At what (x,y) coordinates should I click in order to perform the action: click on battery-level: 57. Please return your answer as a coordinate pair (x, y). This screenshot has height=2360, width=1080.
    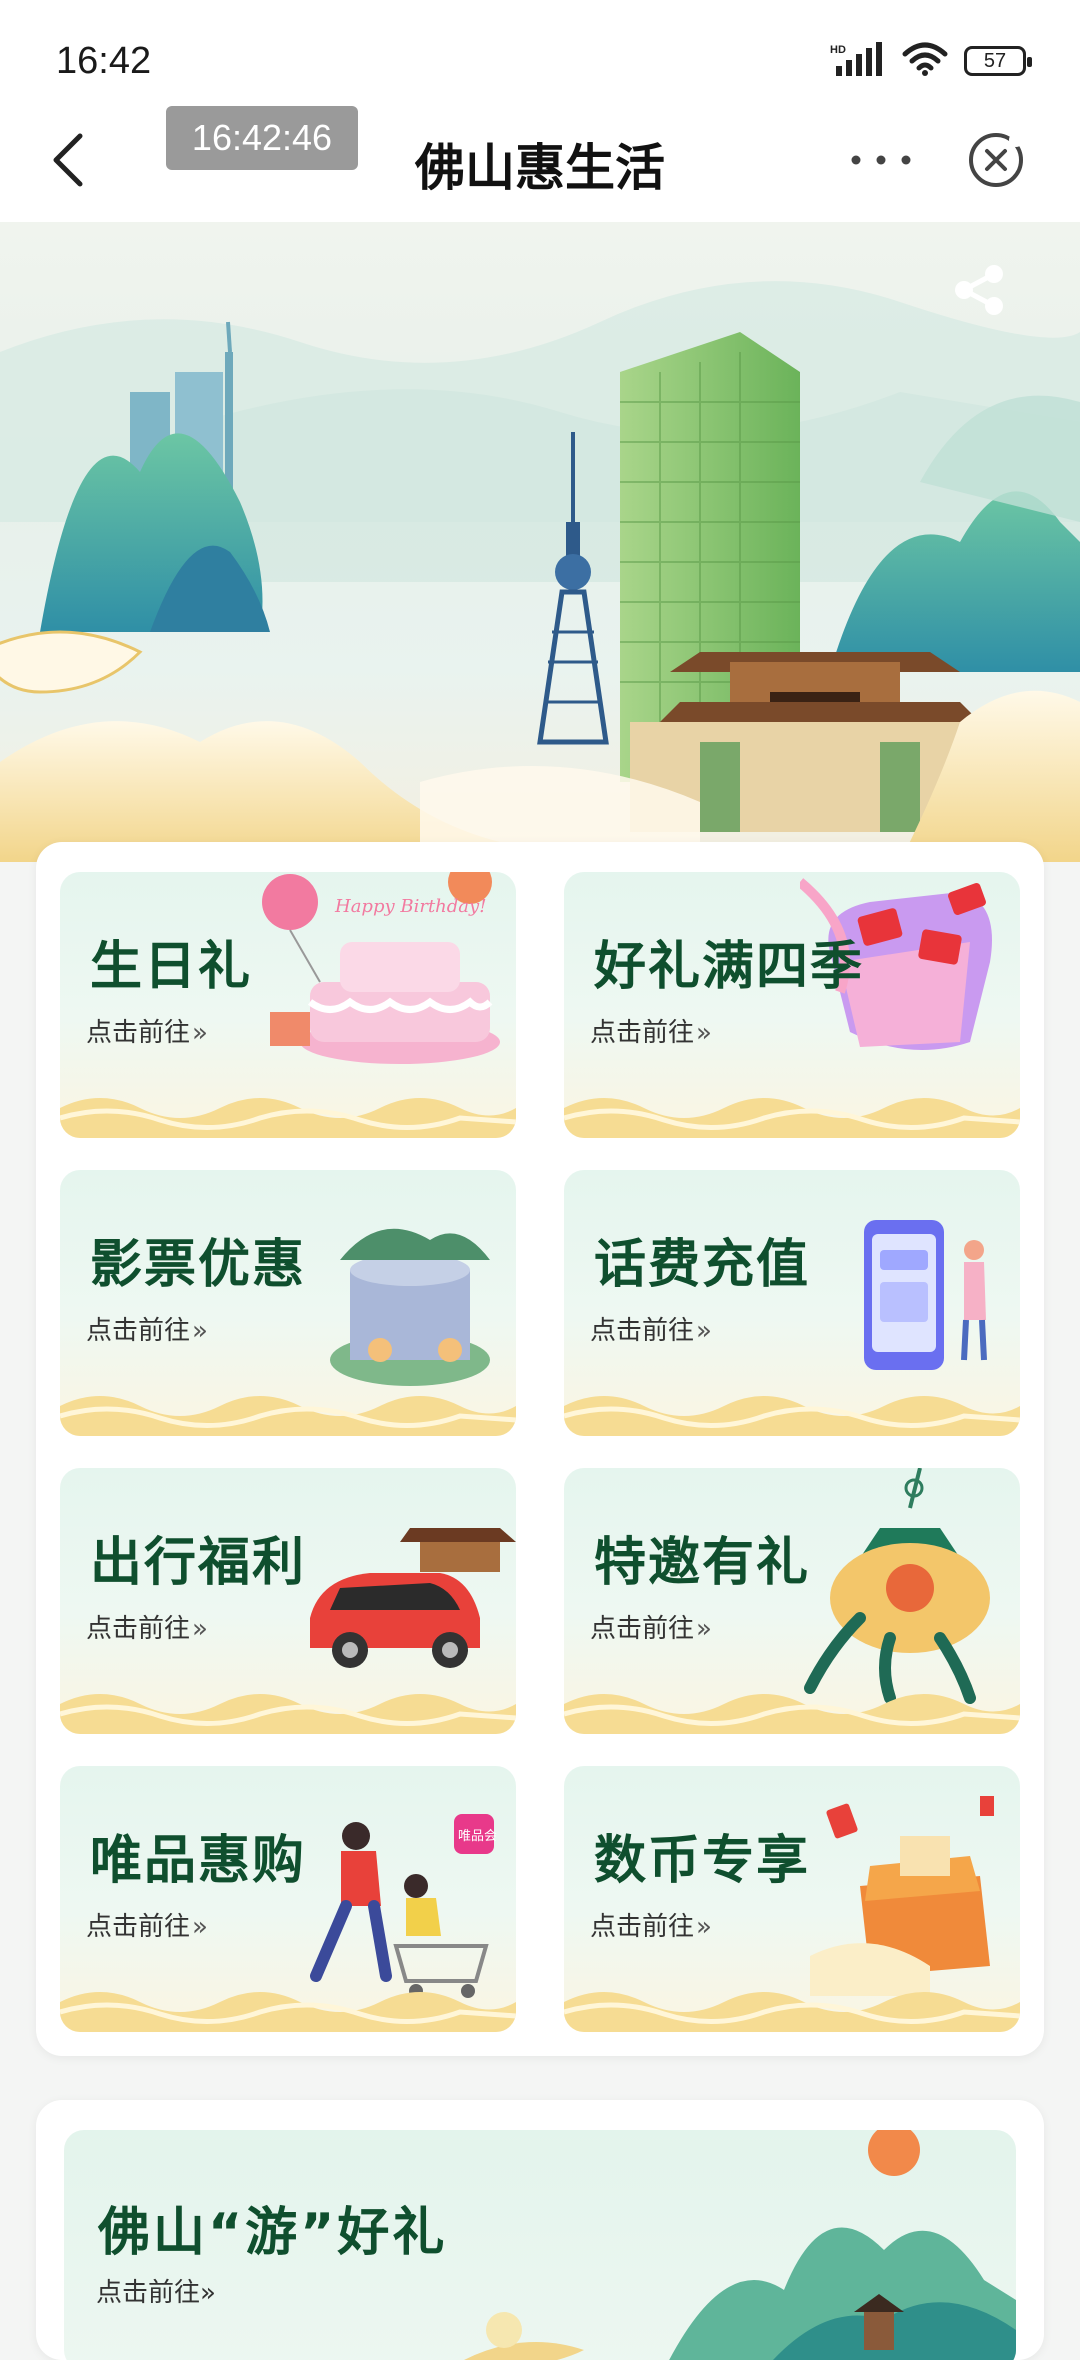
    Looking at the image, I should click on (995, 60).